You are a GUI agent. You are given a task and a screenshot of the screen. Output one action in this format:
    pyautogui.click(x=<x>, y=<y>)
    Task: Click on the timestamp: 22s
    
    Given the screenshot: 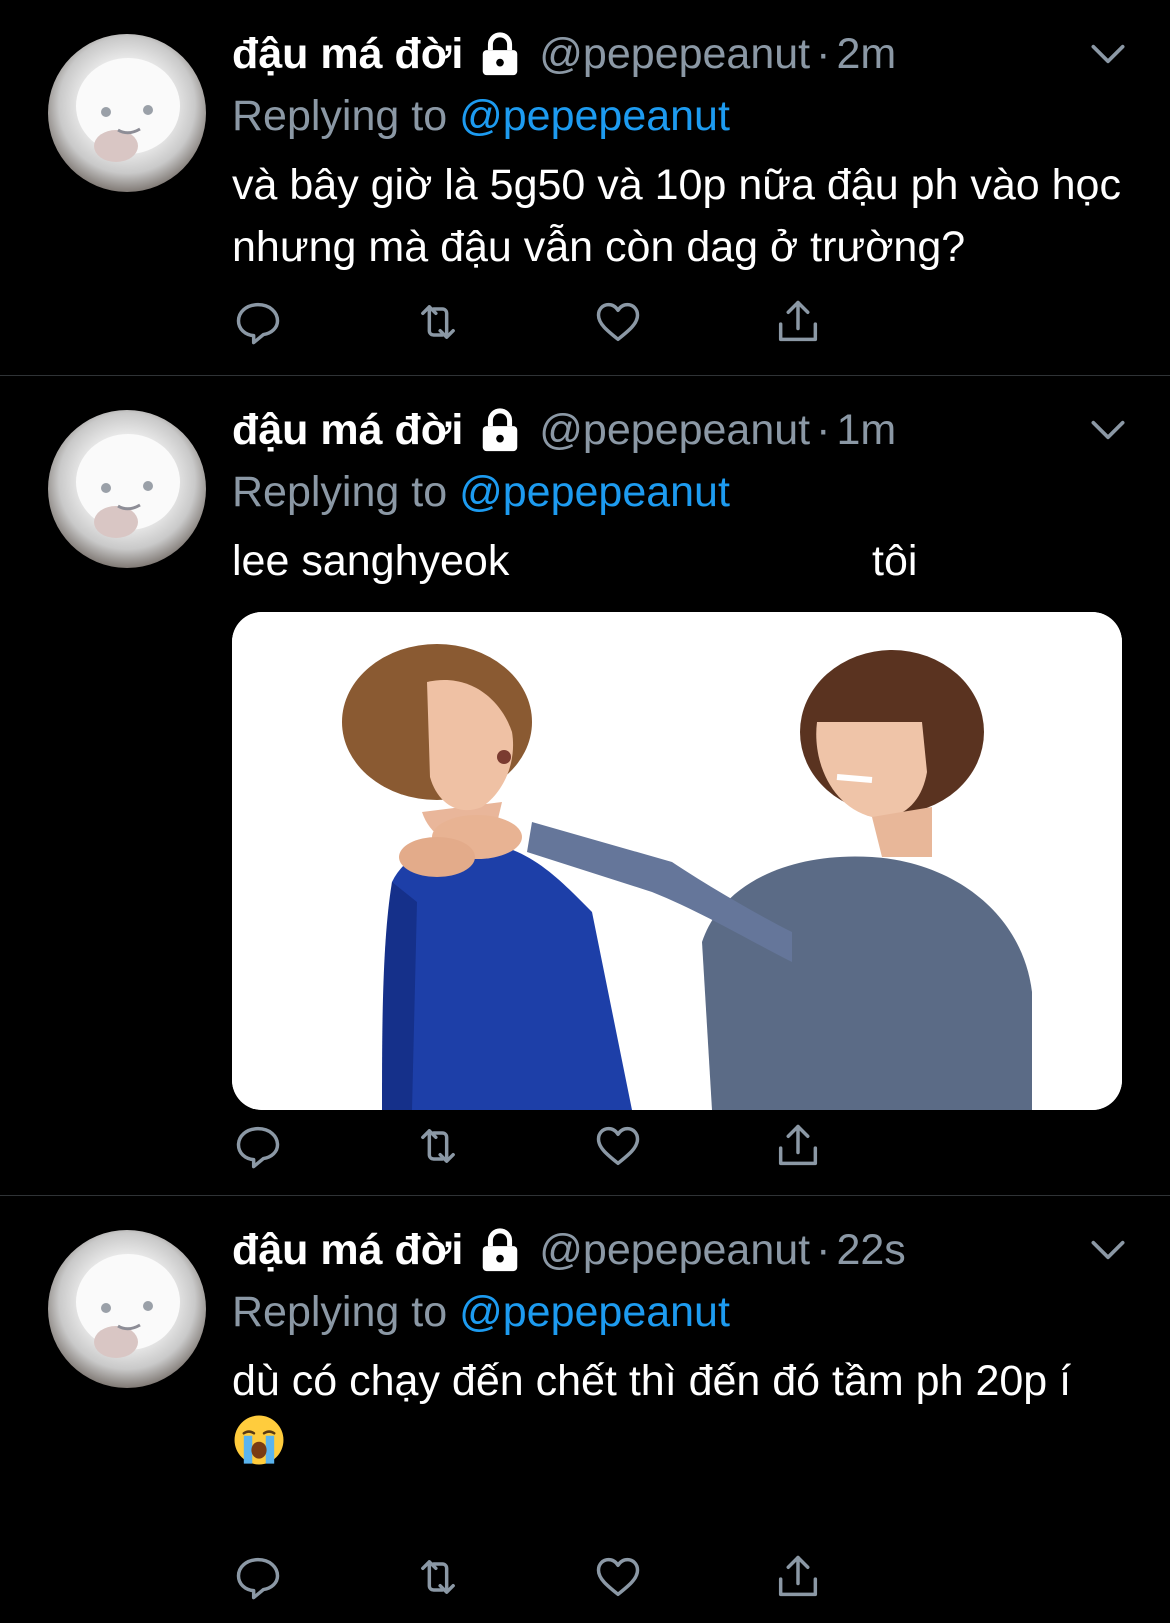 What is the action you would take?
    pyautogui.click(x=870, y=1250)
    